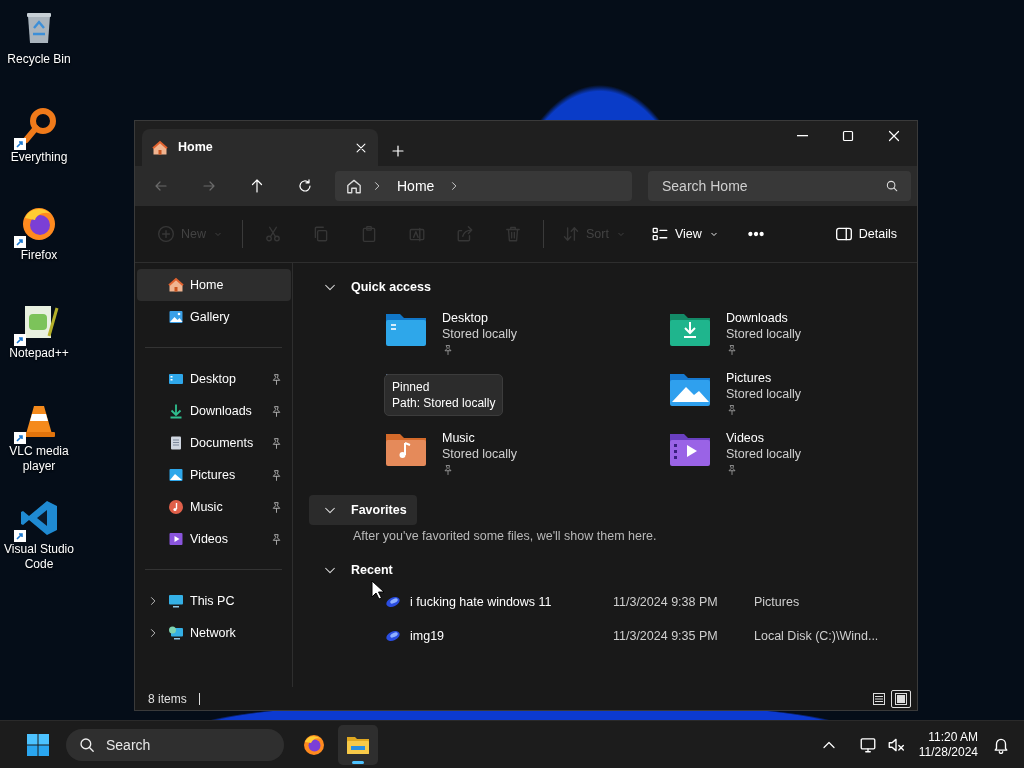 Image resolution: width=1024 pixels, height=768 pixels. Describe the element at coordinates (176, 379) in the screenshot. I see `desktop-icon` at that location.